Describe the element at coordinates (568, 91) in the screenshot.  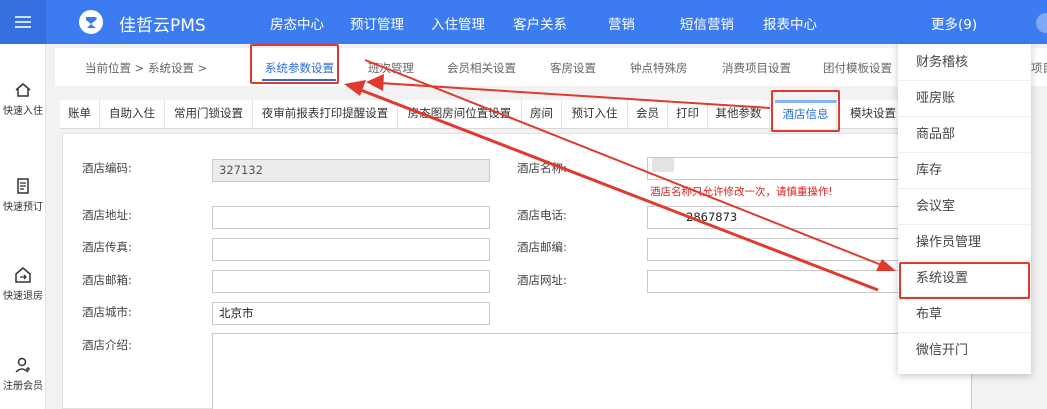
I see `arrow-to-hotel-info` at that location.